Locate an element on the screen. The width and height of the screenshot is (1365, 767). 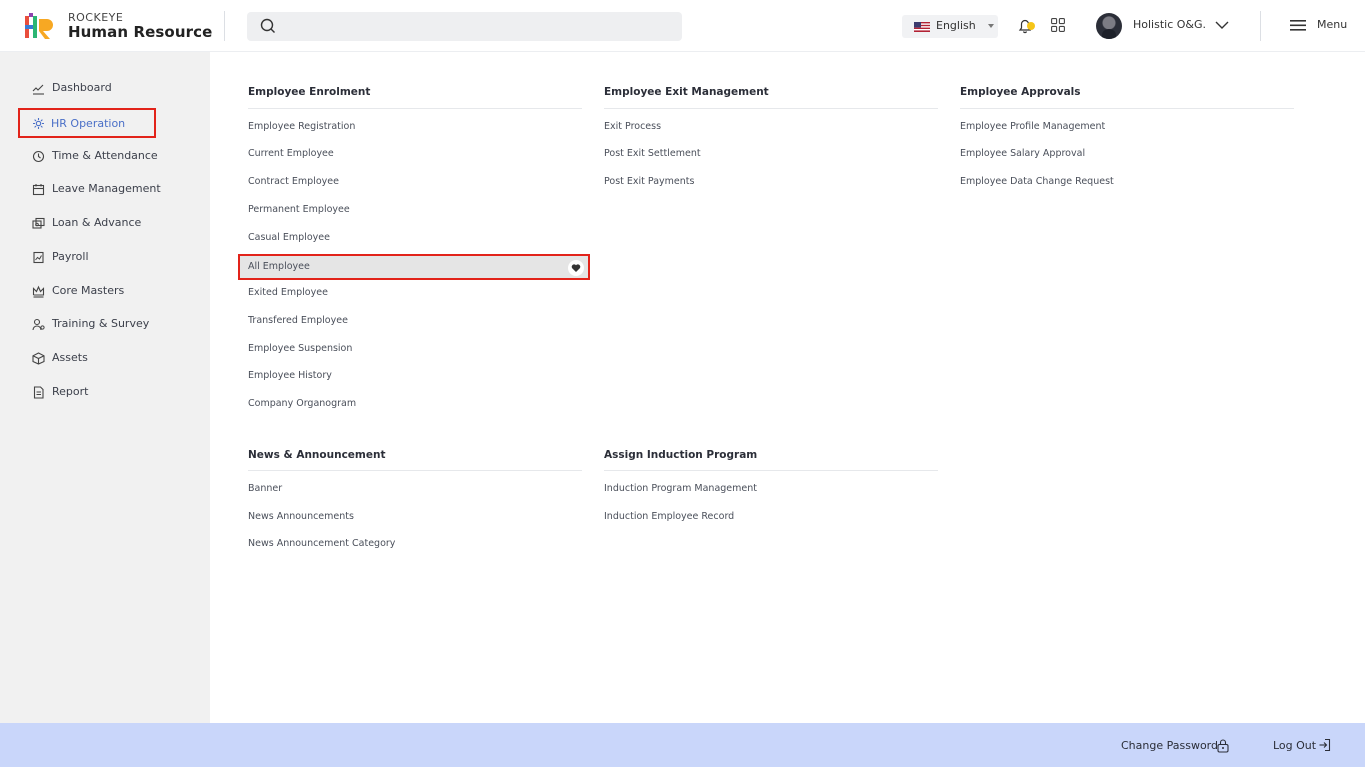
sidebar-item-time-attendance: Time & Attendance is located at coordinates (105, 157).